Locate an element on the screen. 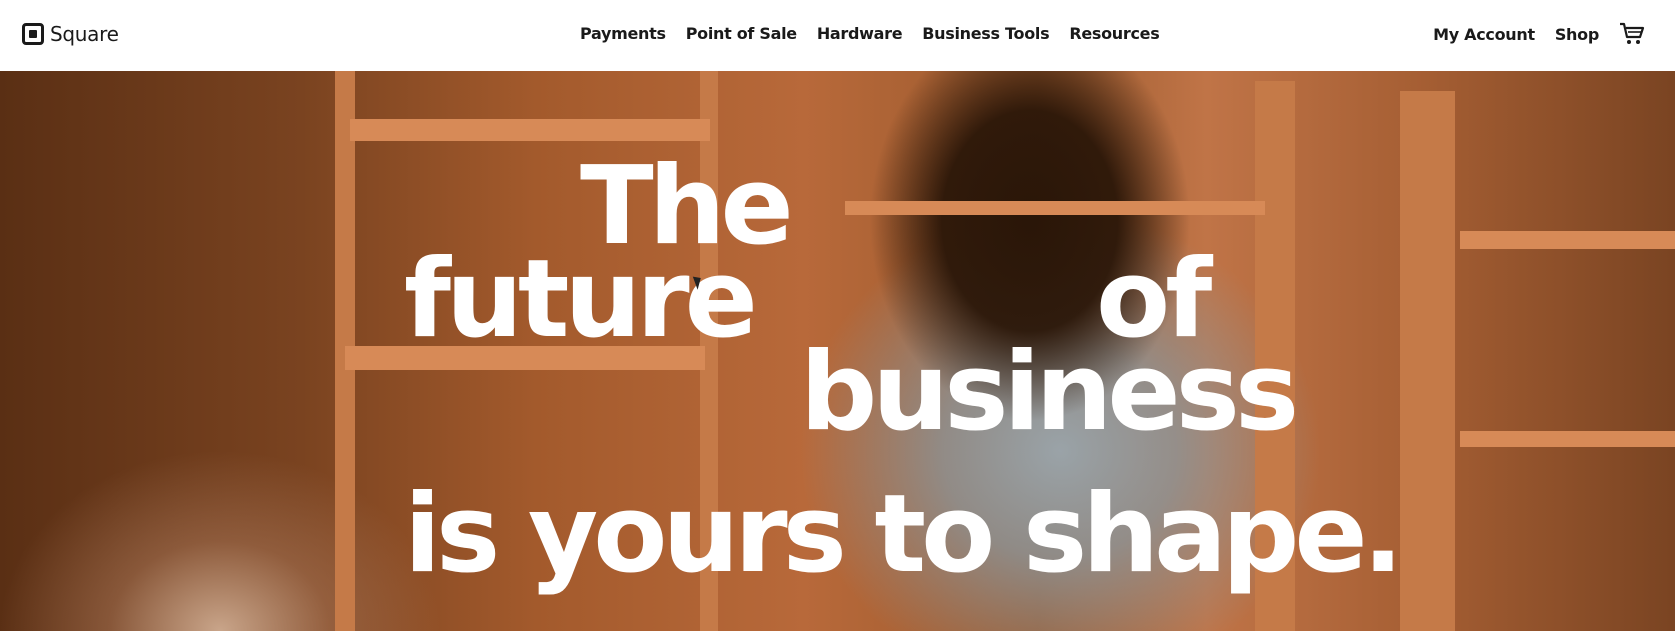 Image resolution: width=1675 pixels, height=631 pixels. my-account-link: My Account is located at coordinates (1484, 34).